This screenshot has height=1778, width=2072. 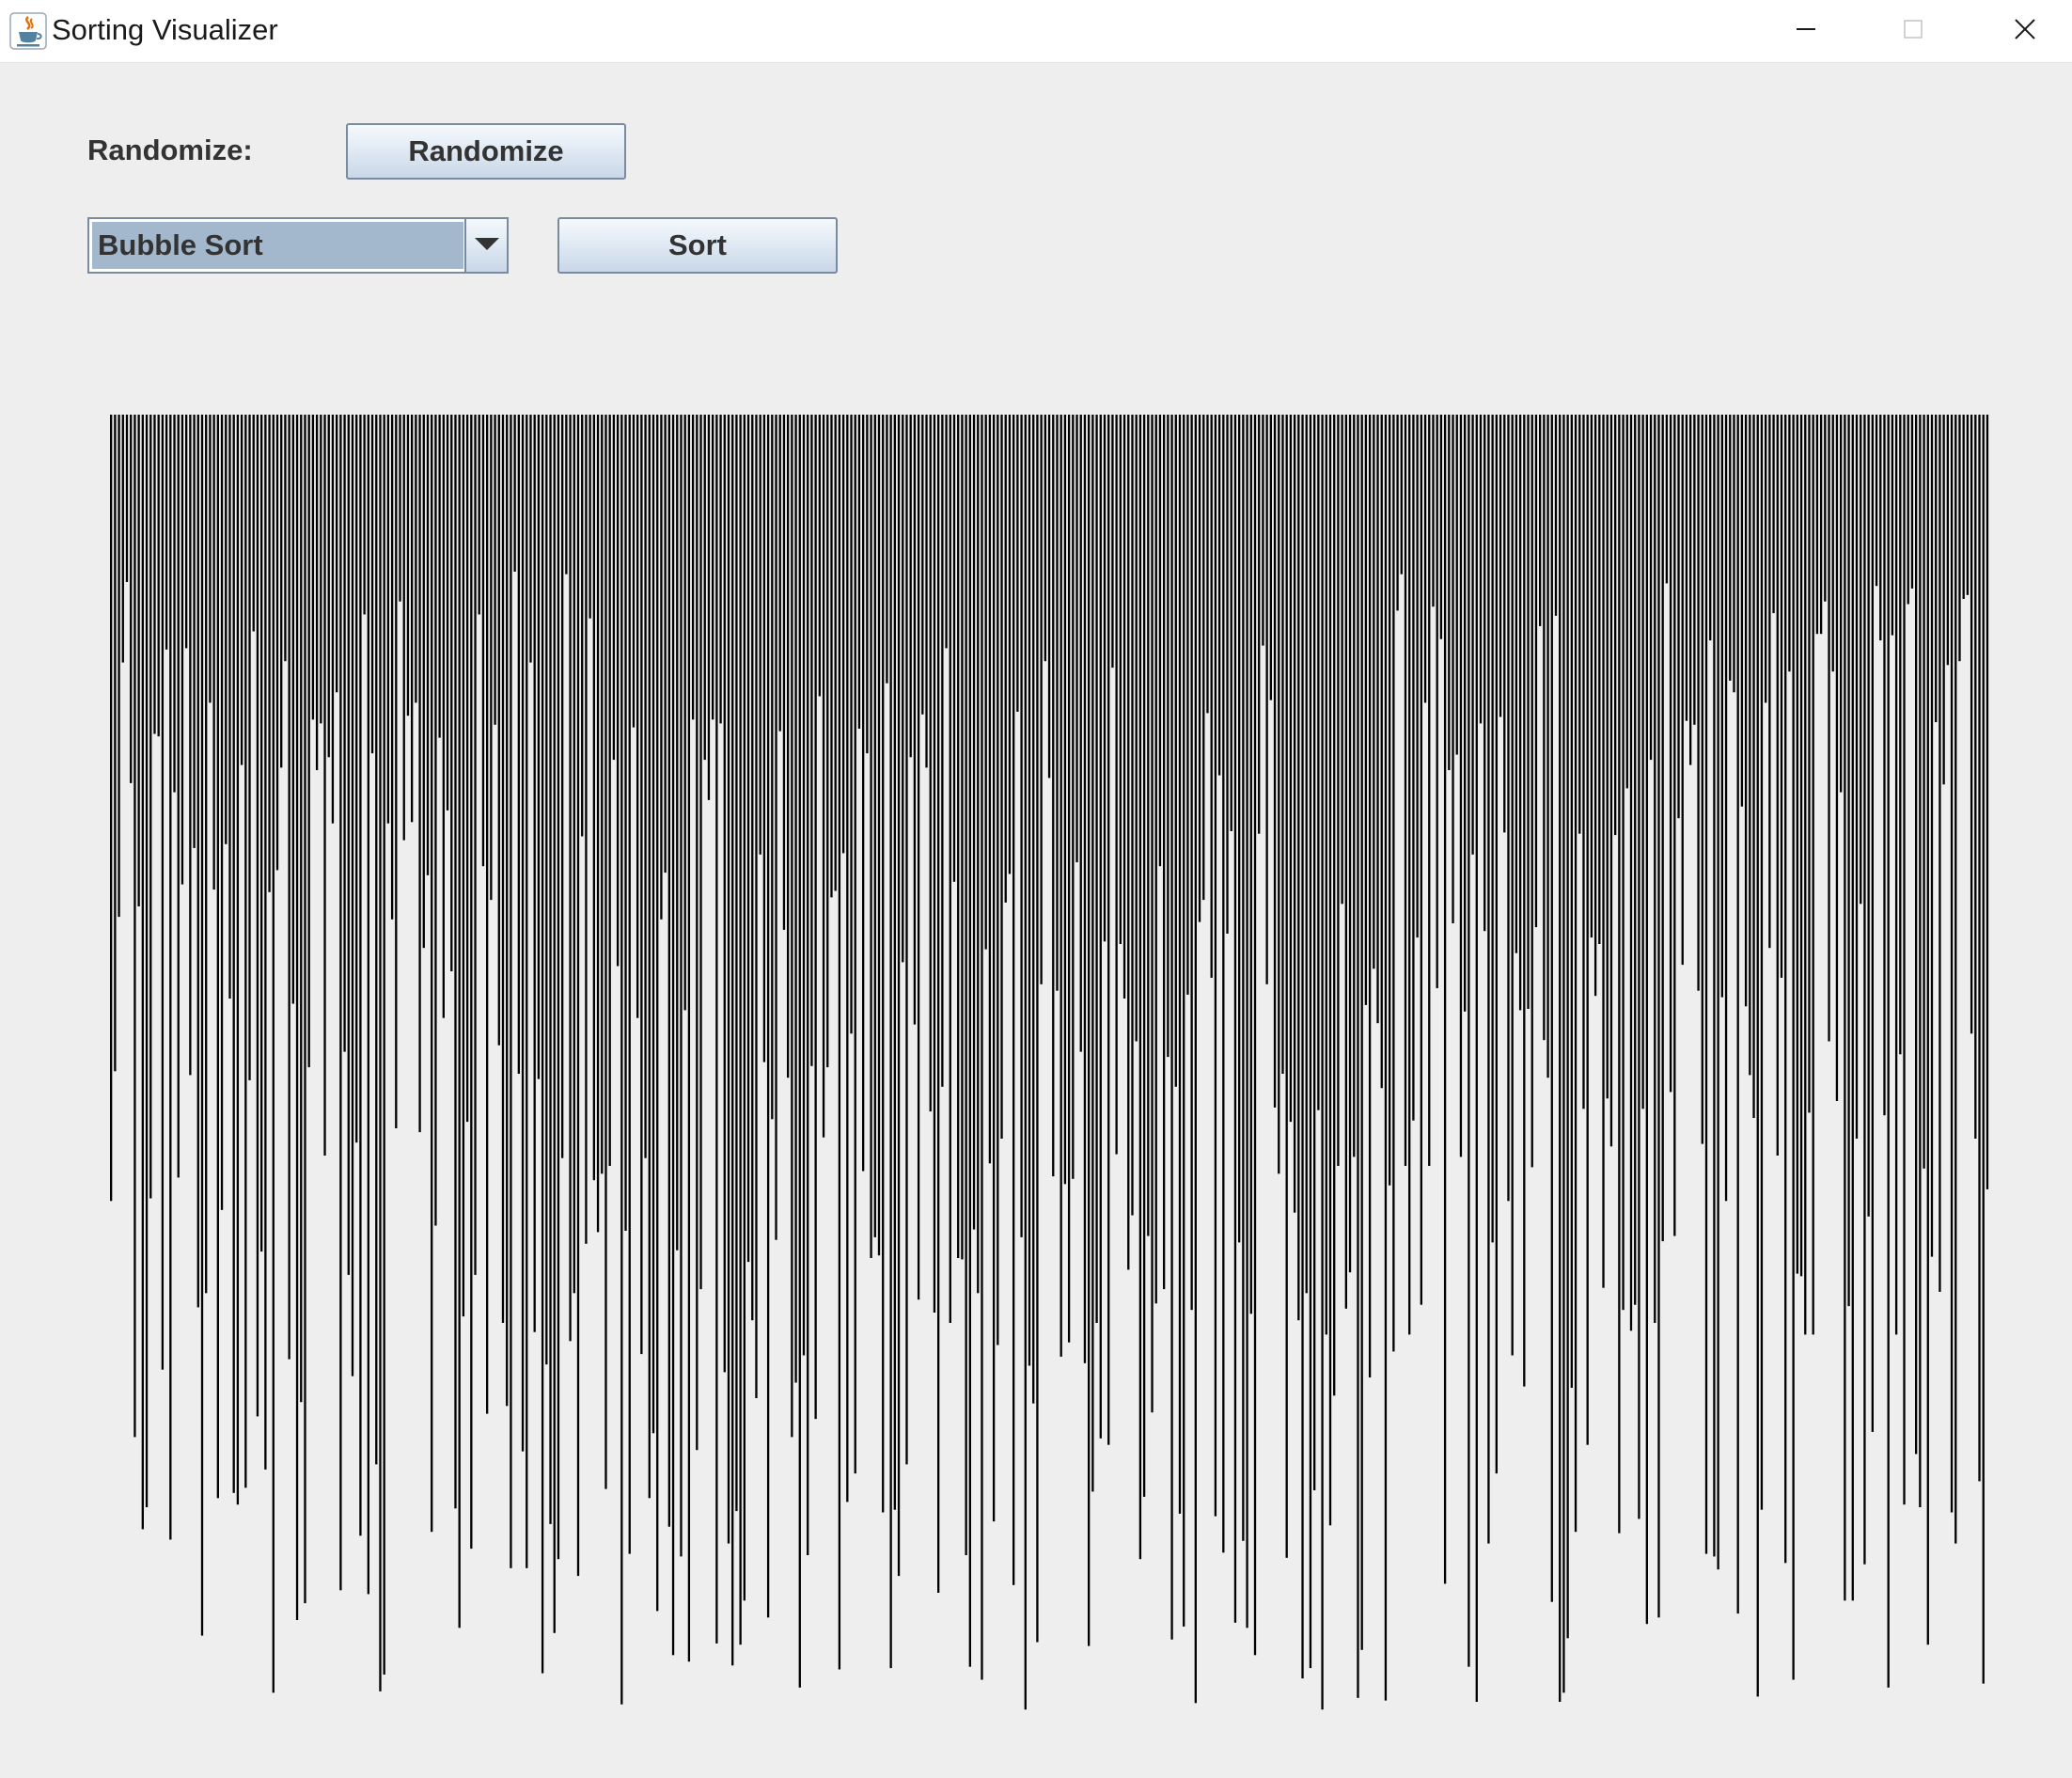 I want to click on randomize-button: Randomize, so click(x=486, y=151).